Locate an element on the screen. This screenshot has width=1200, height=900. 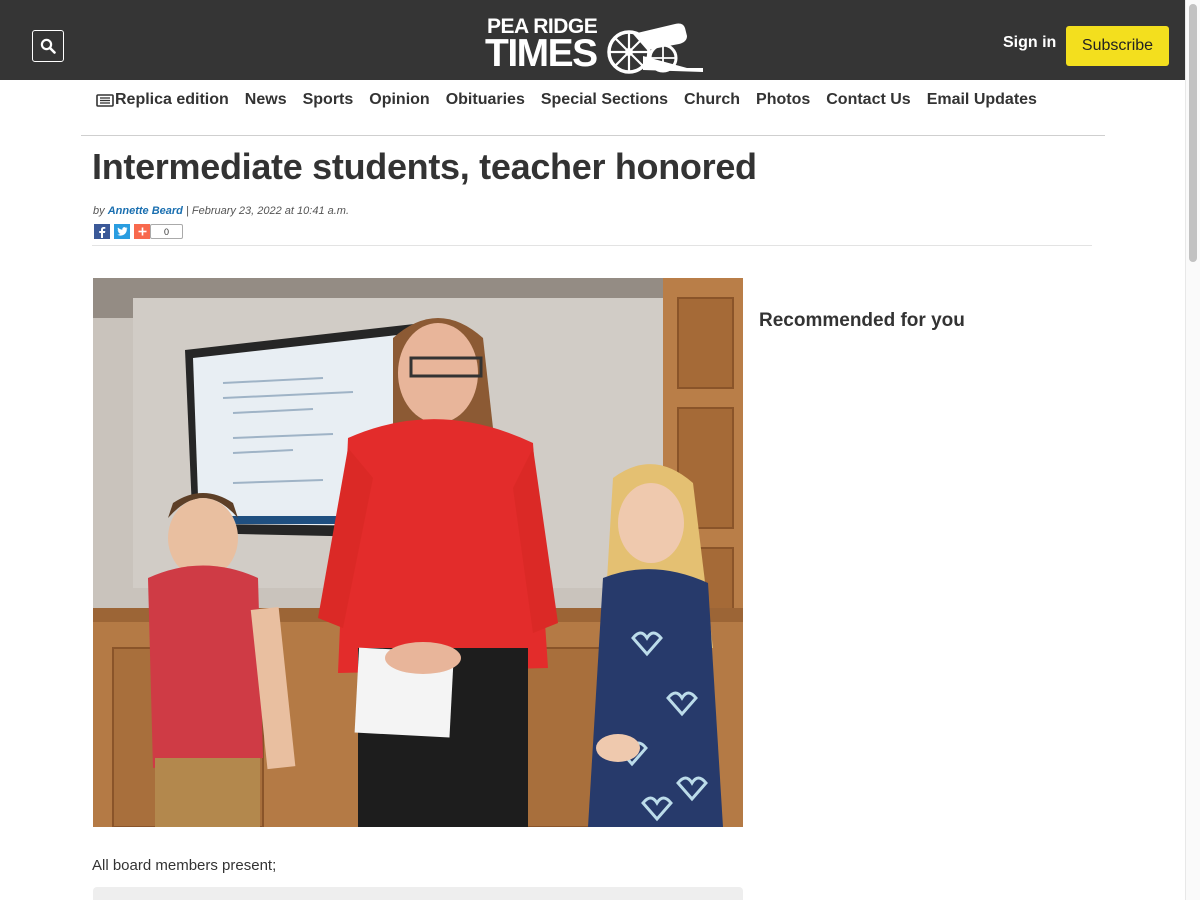
nav-item-news: News is located at coordinates (266, 100).